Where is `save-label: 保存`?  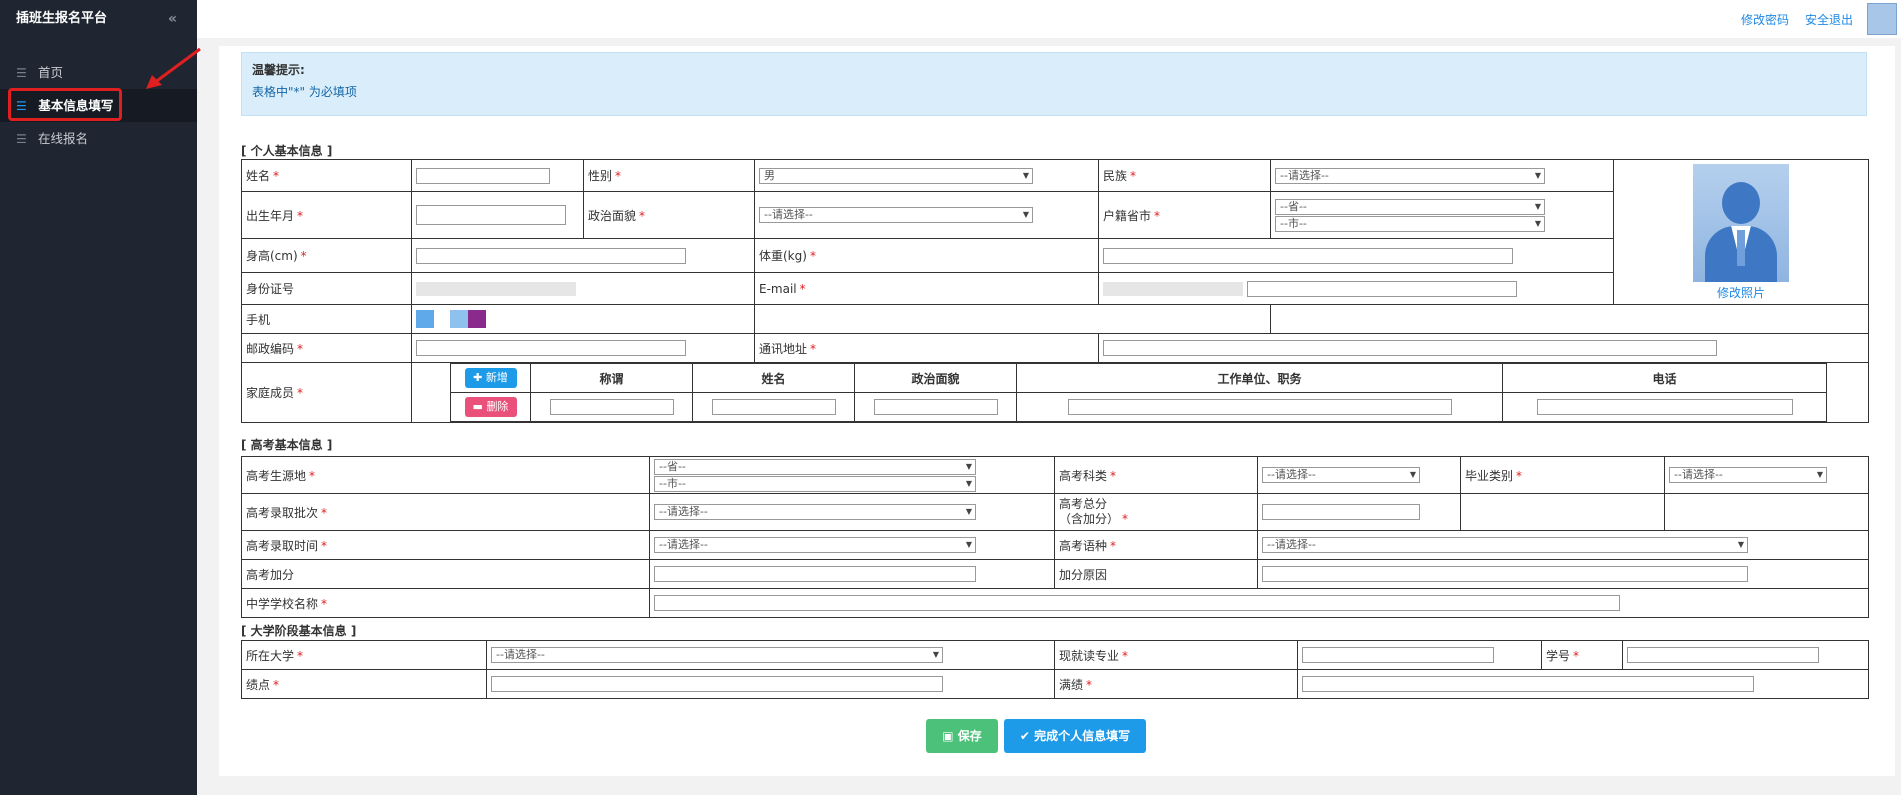
save-label: 保存 is located at coordinates (969, 736).